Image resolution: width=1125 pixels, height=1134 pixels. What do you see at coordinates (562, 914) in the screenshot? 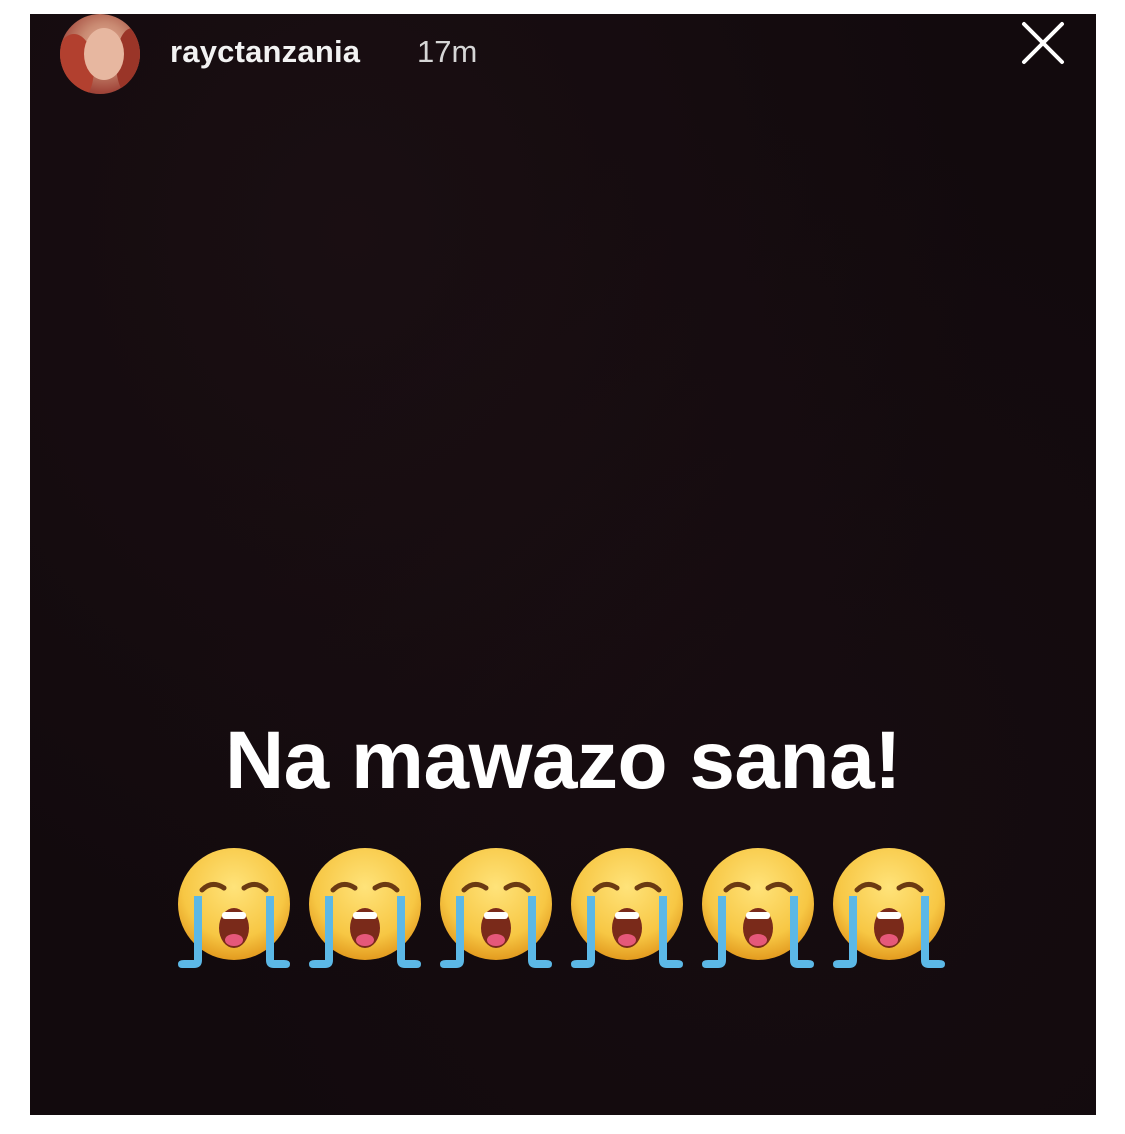
I see `emoji-row` at bounding box center [562, 914].